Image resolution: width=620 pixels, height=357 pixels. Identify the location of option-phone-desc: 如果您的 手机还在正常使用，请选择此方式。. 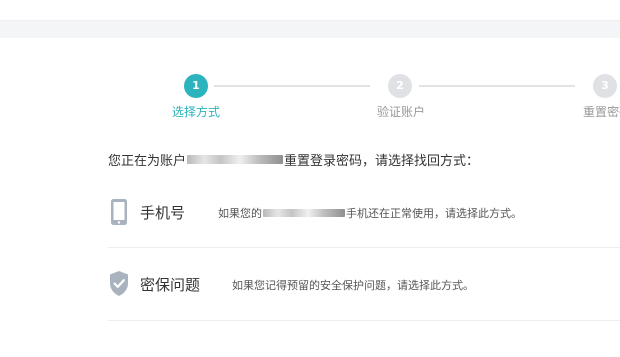
(370, 213).